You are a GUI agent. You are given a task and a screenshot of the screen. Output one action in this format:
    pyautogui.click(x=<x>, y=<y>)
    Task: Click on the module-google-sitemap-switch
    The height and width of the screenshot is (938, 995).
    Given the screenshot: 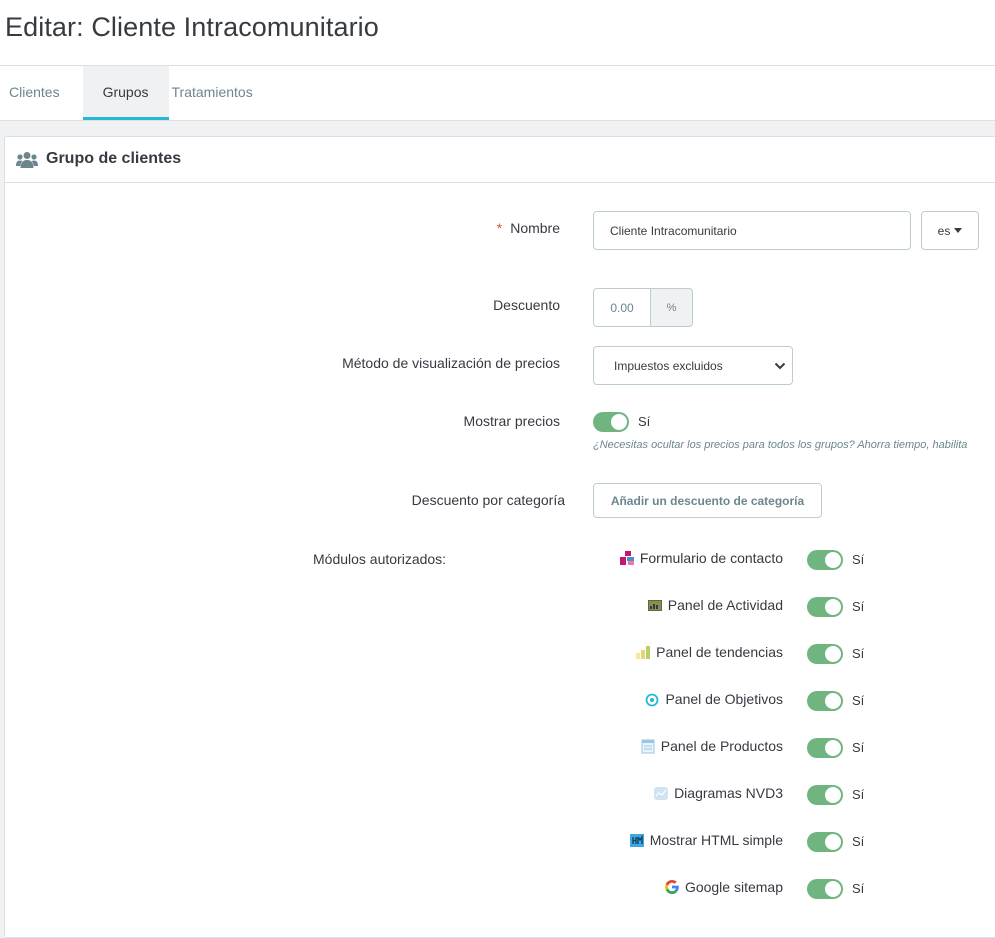 What is the action you would take?
    pyautogui.click(x=825, y=889)
    